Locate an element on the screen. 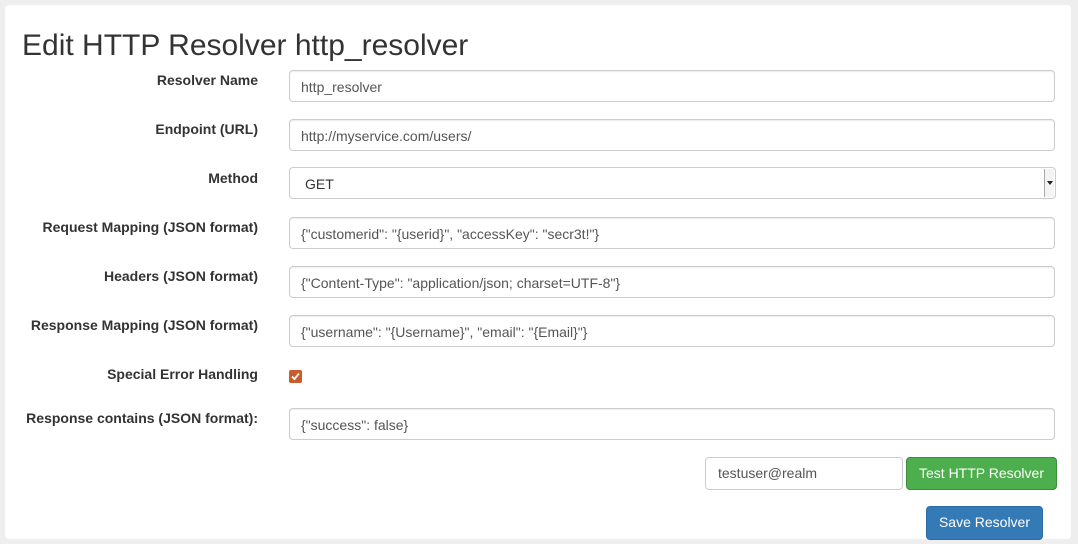 This screenshot has width=1078, height=544. chevron-down-icon is located at coordinates (1049, 183).